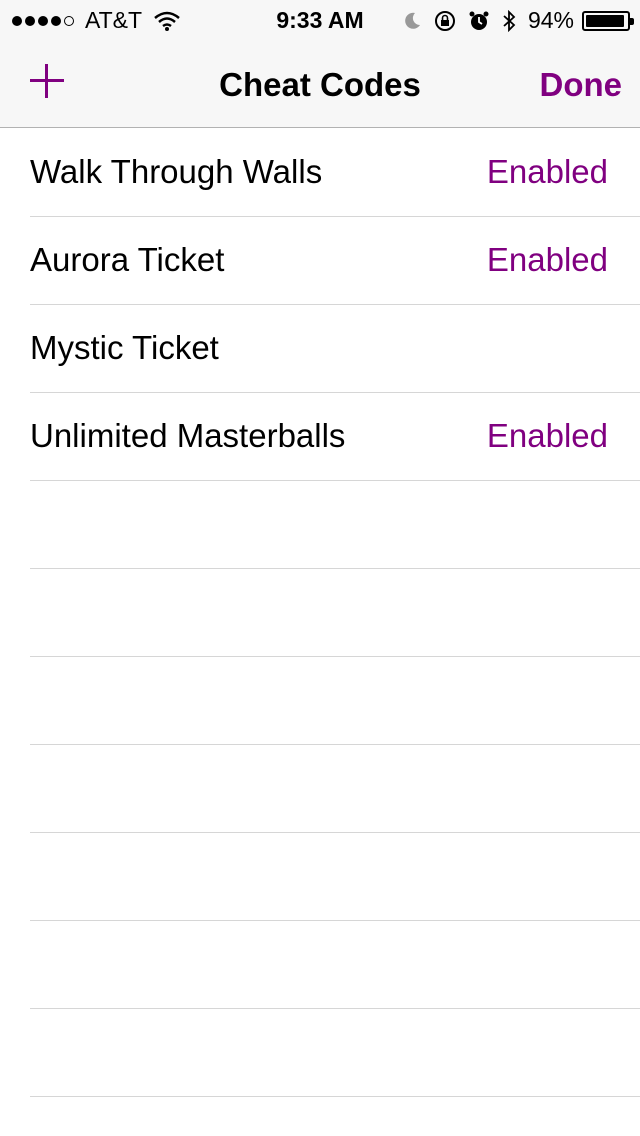  I want to click on cheat-row: Aurora Ticket Enabled, so click(335, 261).